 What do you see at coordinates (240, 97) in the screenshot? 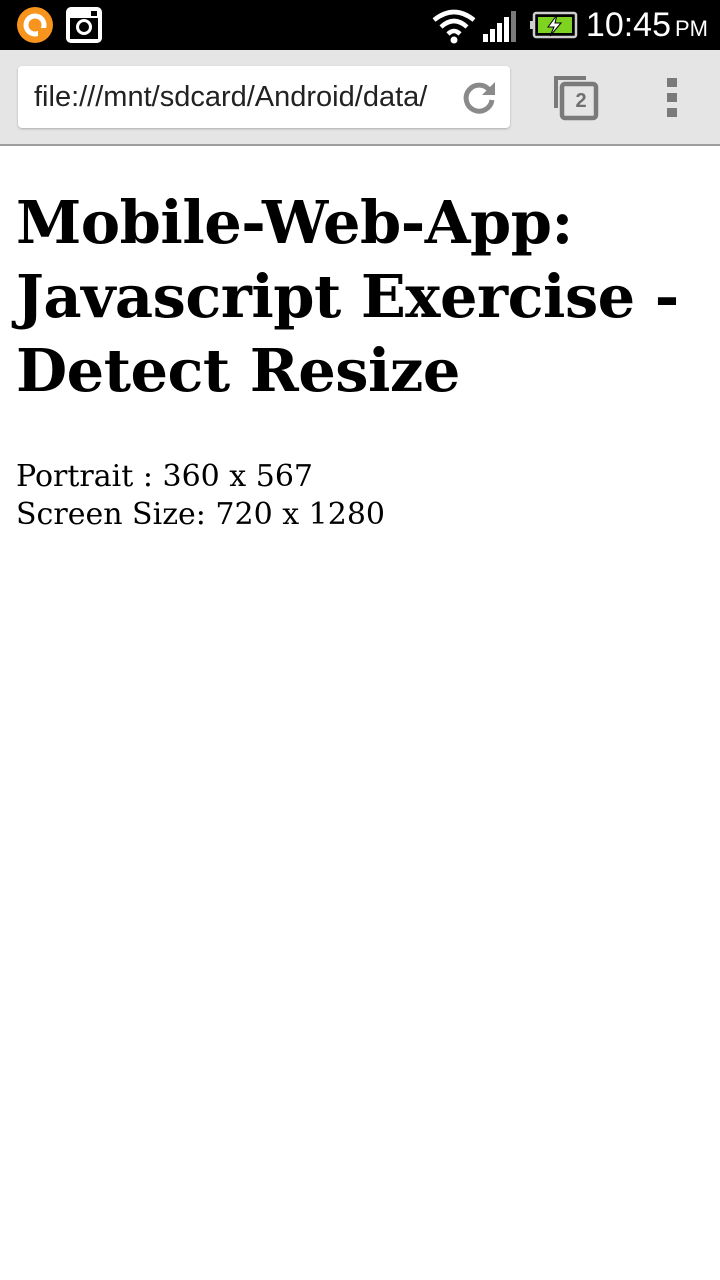
I see `url-text: file:///mnt/sdcard/Android/data/` at bounding box center [240, 97].